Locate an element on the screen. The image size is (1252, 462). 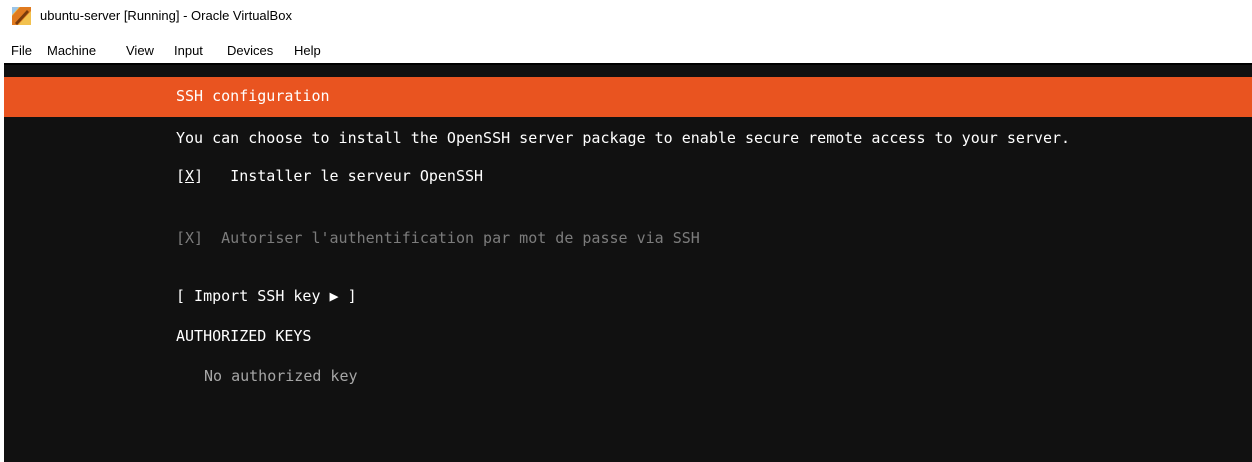
menu-help: Help is located at coordinates (307, 50).